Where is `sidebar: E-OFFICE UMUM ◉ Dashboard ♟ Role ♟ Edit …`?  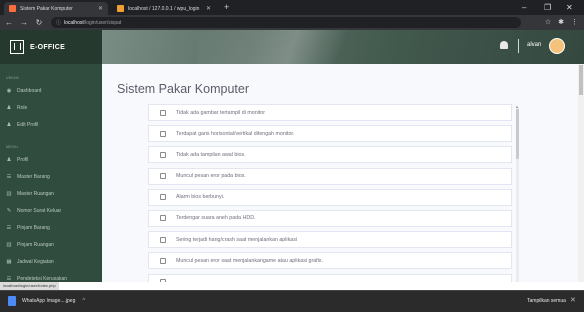
sidebar: E-OFFICE UMUM ◉ Dashboard ♟ Role ♟ Edit … is located at coordinates (51, 156).